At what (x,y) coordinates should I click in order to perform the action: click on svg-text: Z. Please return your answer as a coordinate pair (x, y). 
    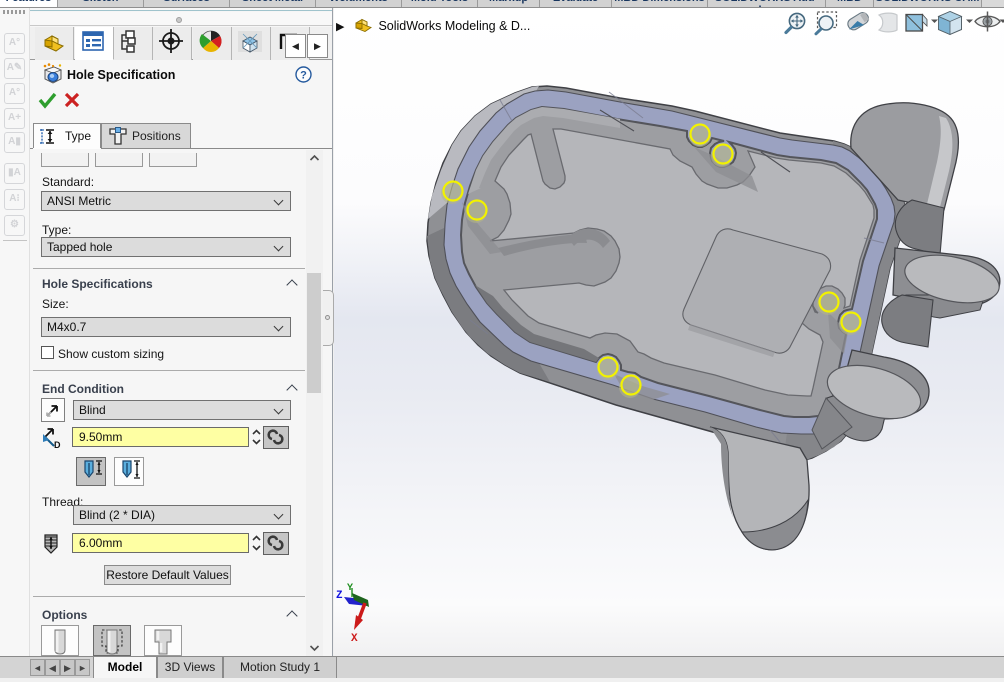
    Looking at the image, I should click on (339, 596).